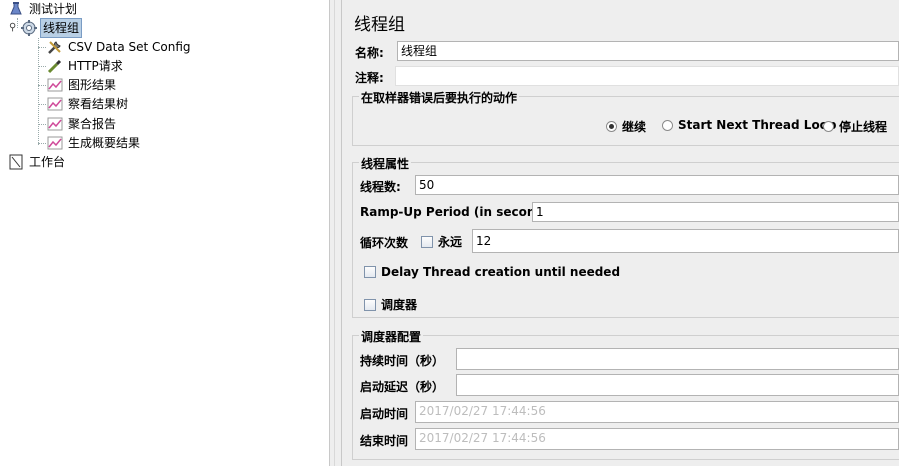 This screenshot has height=466, width=899. I want to click on forever-checkbox: 永远, so click(441, 241).